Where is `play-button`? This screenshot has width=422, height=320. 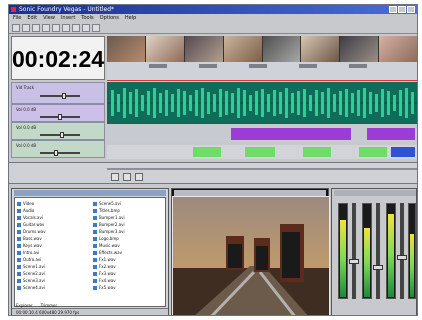 play-button is located at coordinates (115, 177).